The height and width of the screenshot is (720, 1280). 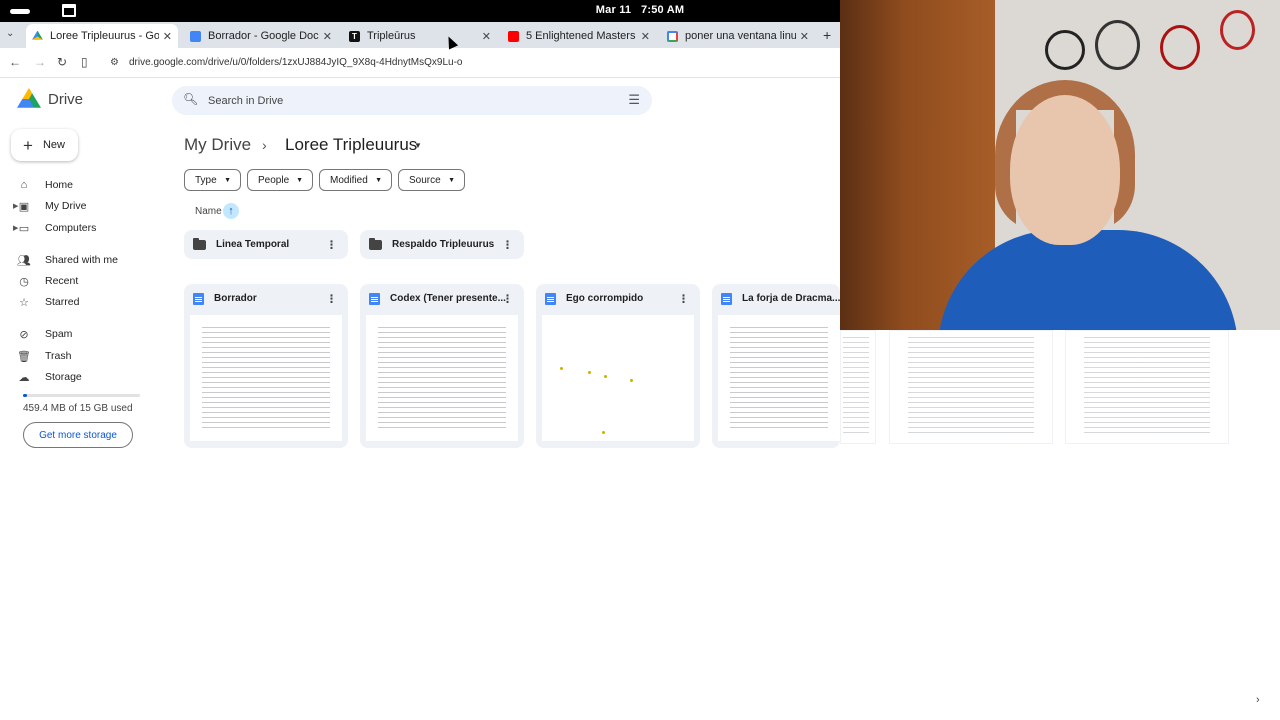 What do you see at coordinates (634, 100) in the screenshot?
I see `search-options-icon: ☰` at bounding box center [634, 100].